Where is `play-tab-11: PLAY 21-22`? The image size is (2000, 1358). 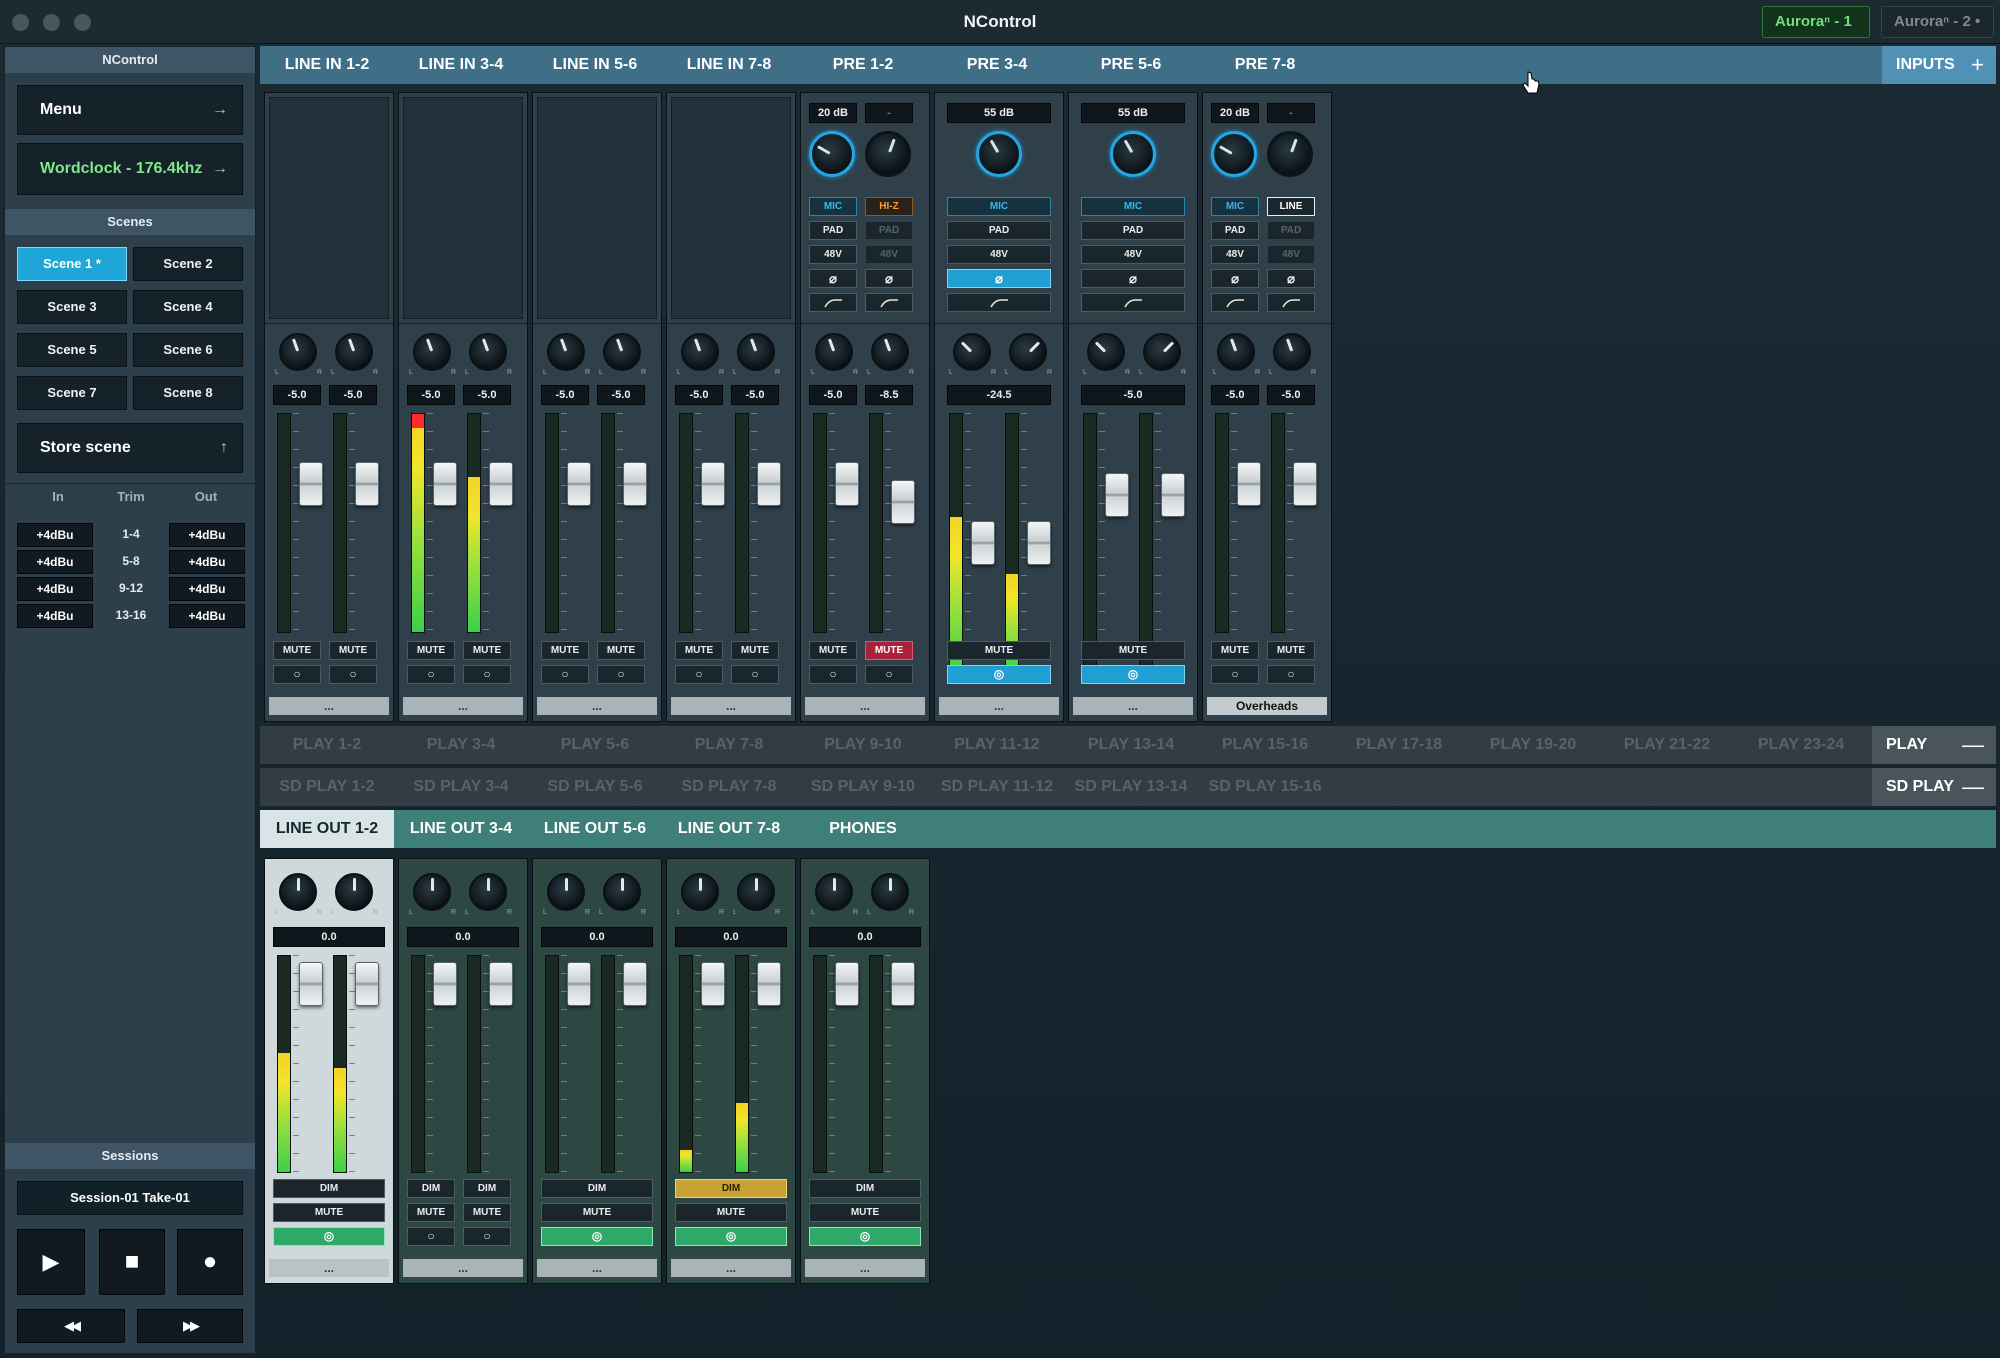 play-tab-11: PLAY 21-22 is located at coordinates (1667, 745).